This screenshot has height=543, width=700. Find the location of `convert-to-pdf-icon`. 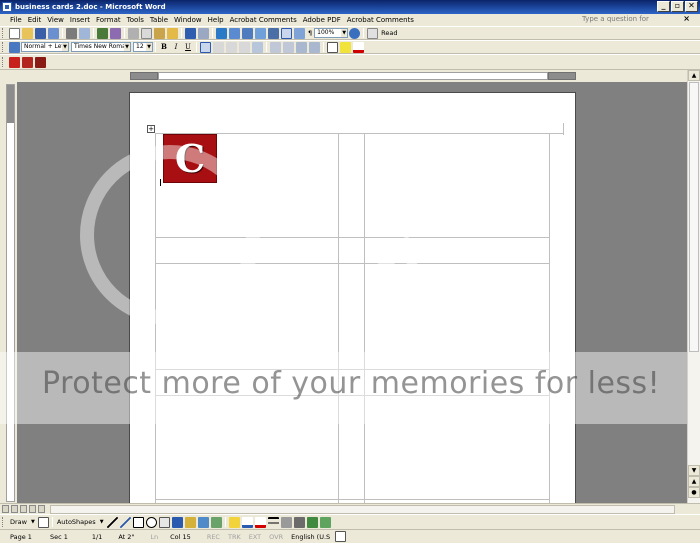

convert-to-pdf-icon is located at coordinates (14, 62).